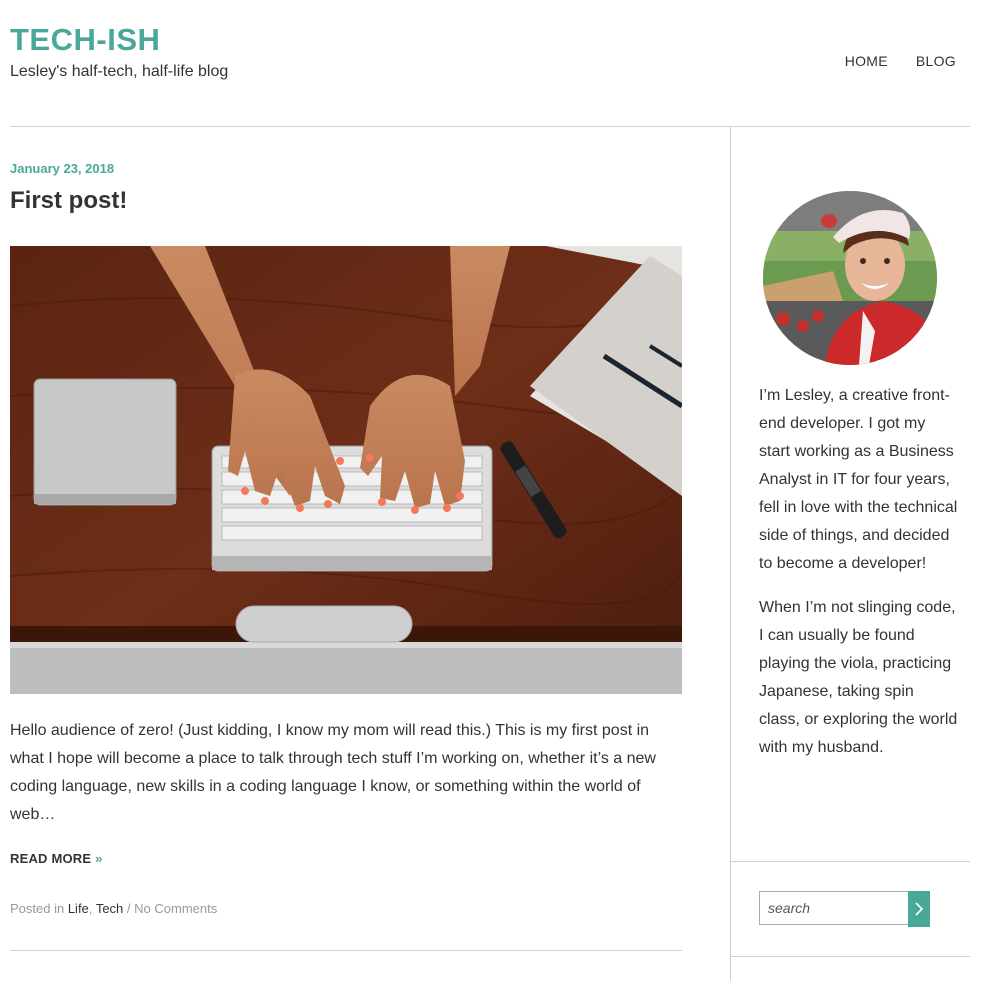 Image resolution: width=981 pixels, height=981 pixels. What do you see at coordinates (936, 61) in the screenshot?
I see `nav-blog-link: BLOG` at bounding box center [936, 61].